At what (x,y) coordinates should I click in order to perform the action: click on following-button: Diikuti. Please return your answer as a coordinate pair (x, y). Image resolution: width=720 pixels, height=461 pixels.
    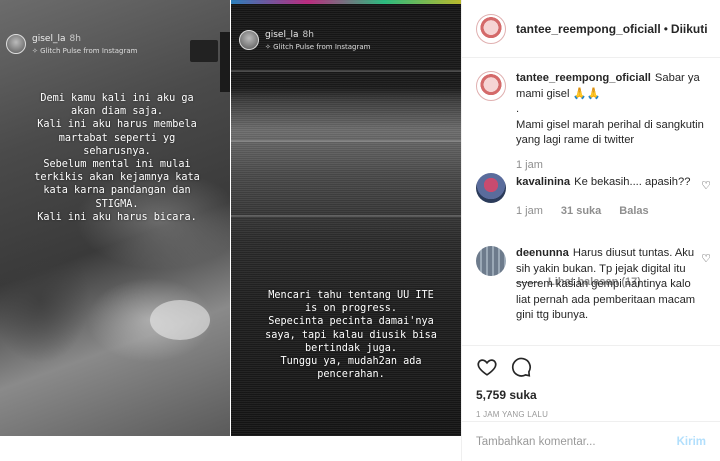
    Looking at the image, I should click on (689, 29).